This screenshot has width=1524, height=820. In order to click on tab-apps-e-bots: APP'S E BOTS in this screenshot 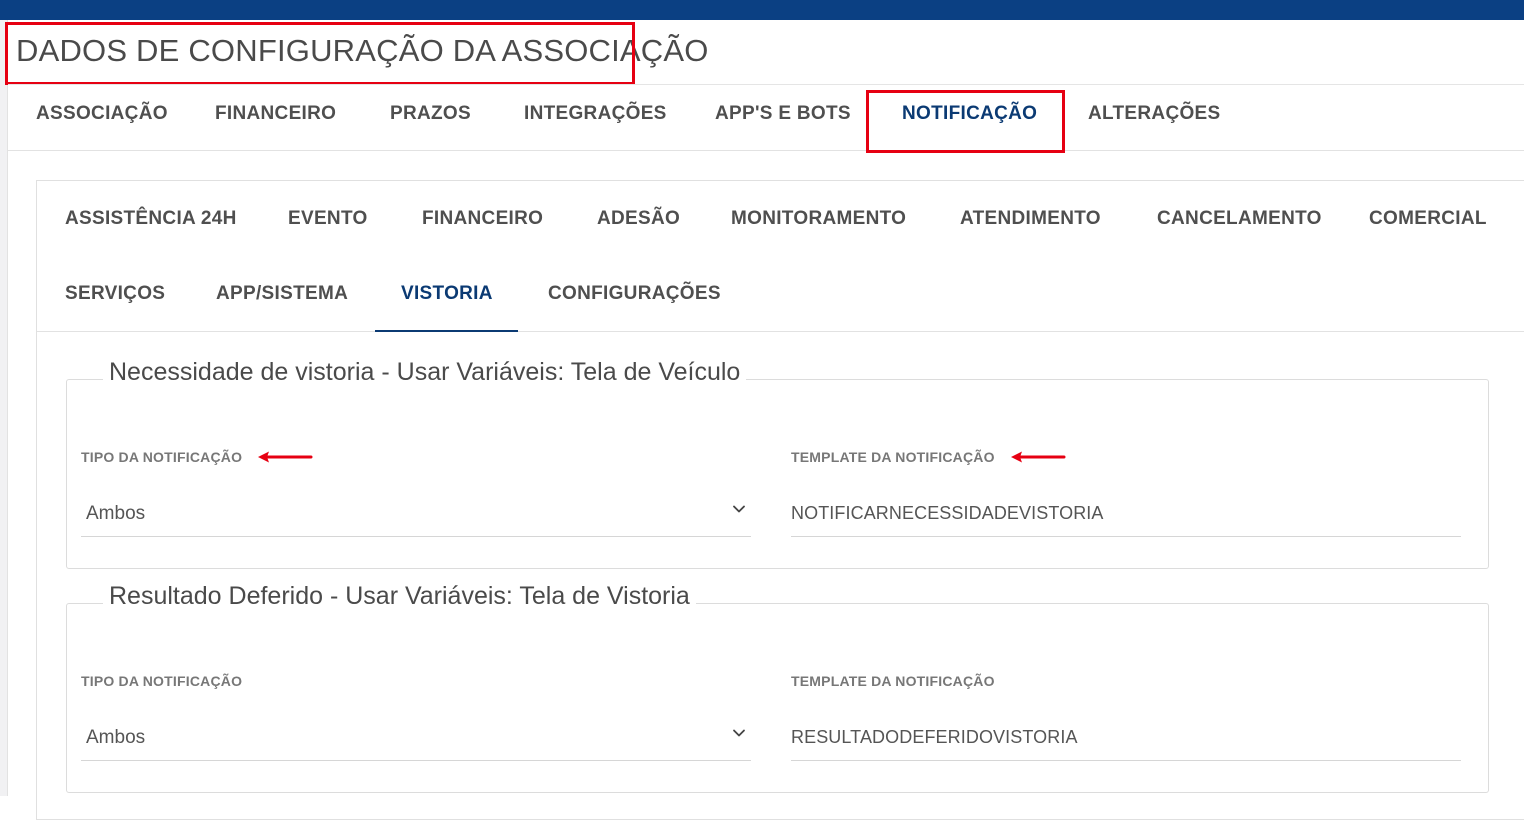, I will do `click(783, 114)`.